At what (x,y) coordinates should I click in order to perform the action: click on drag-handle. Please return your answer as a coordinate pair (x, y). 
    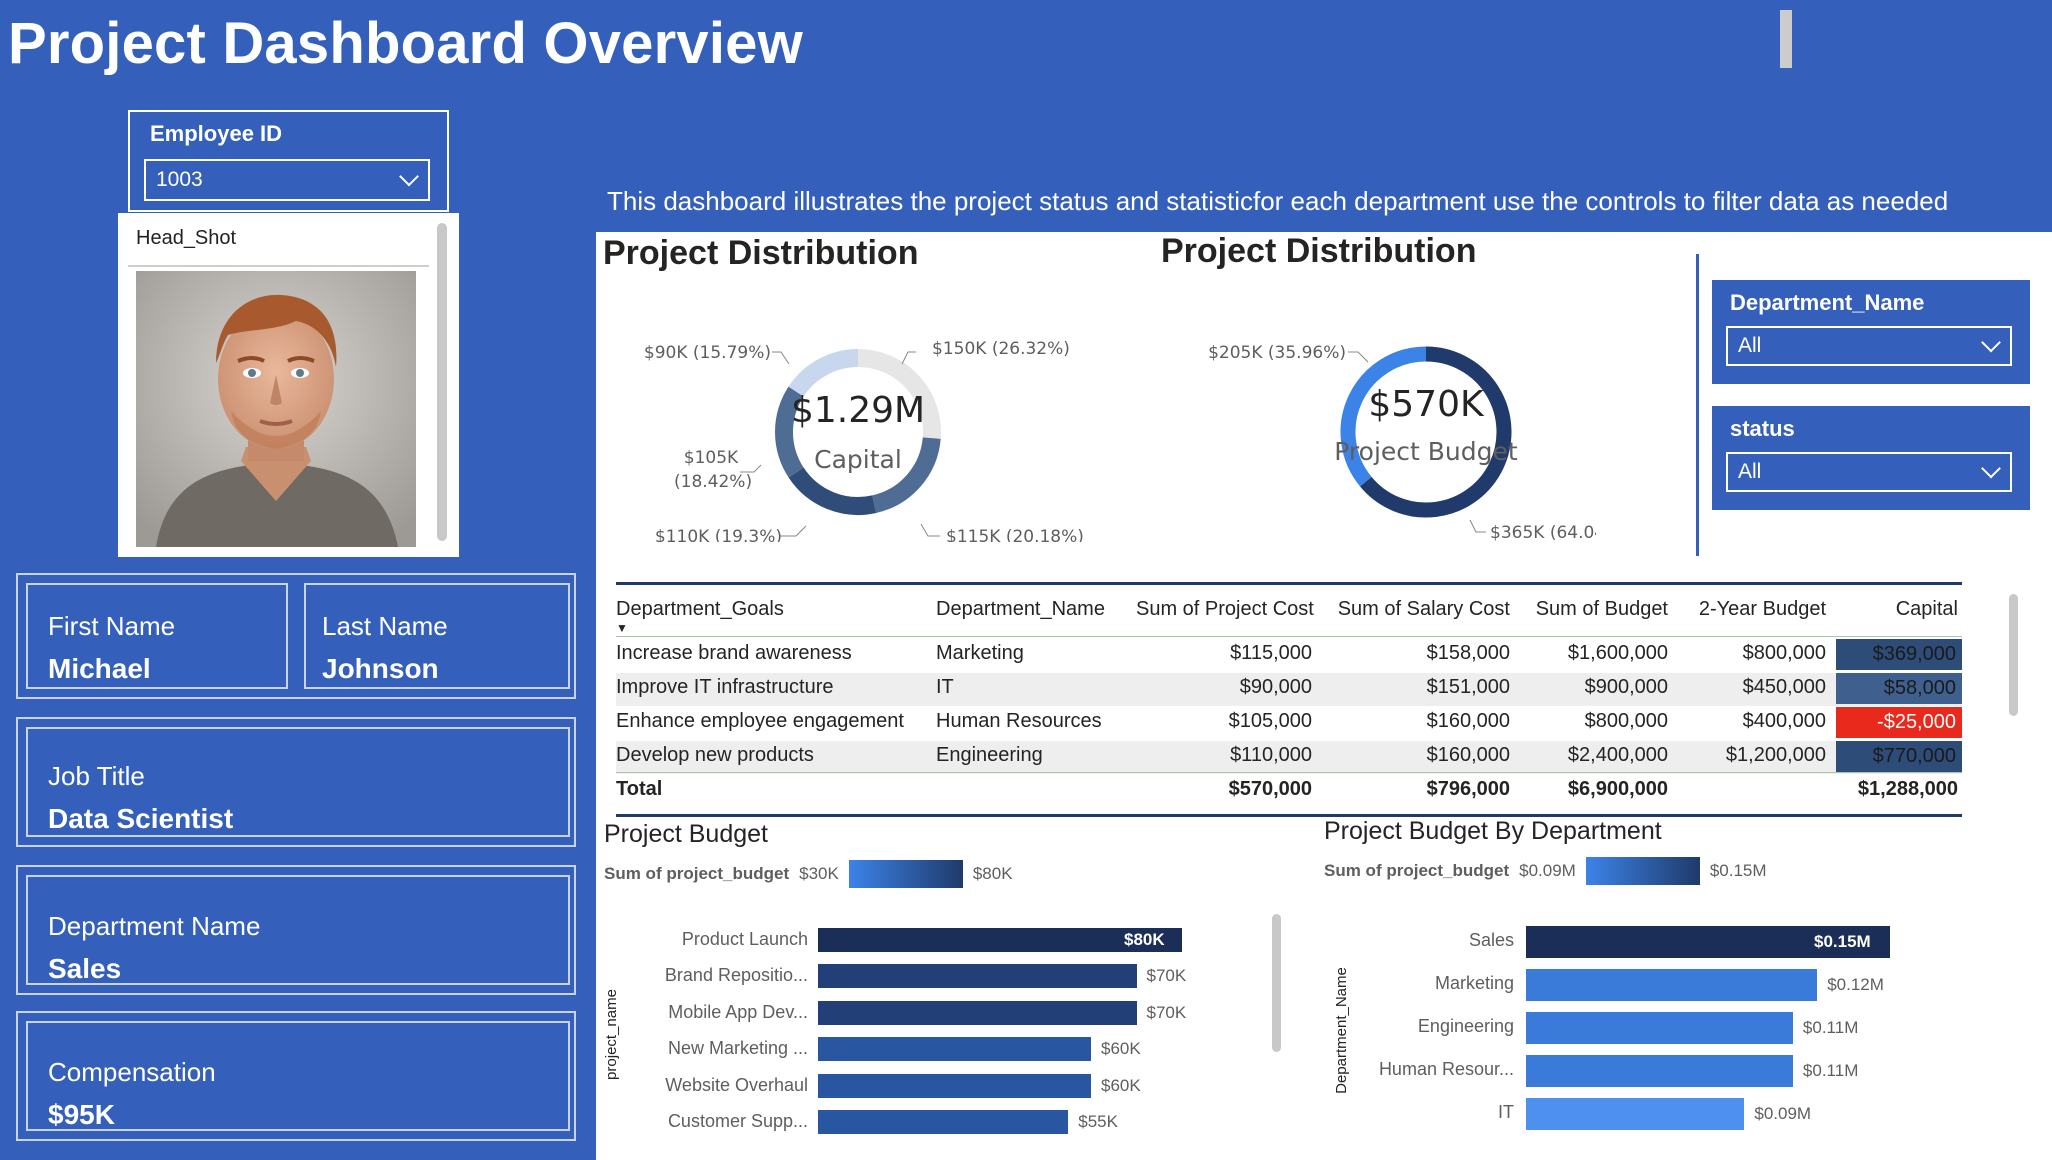
    Looking at the image, I should click on (1786, 39).